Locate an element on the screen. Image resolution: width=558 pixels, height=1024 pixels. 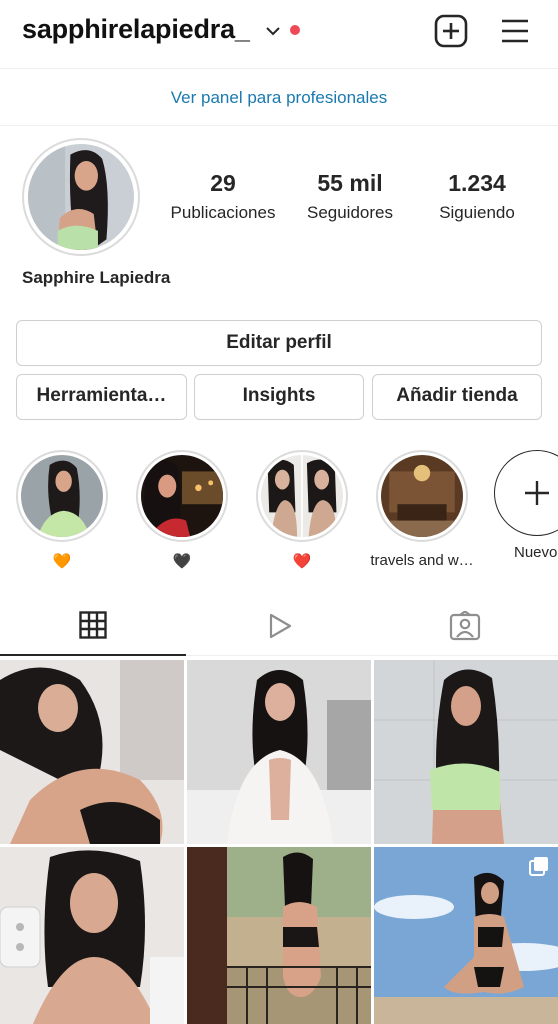
highlight-label: 🧡 is located at coordinates (62, 561).